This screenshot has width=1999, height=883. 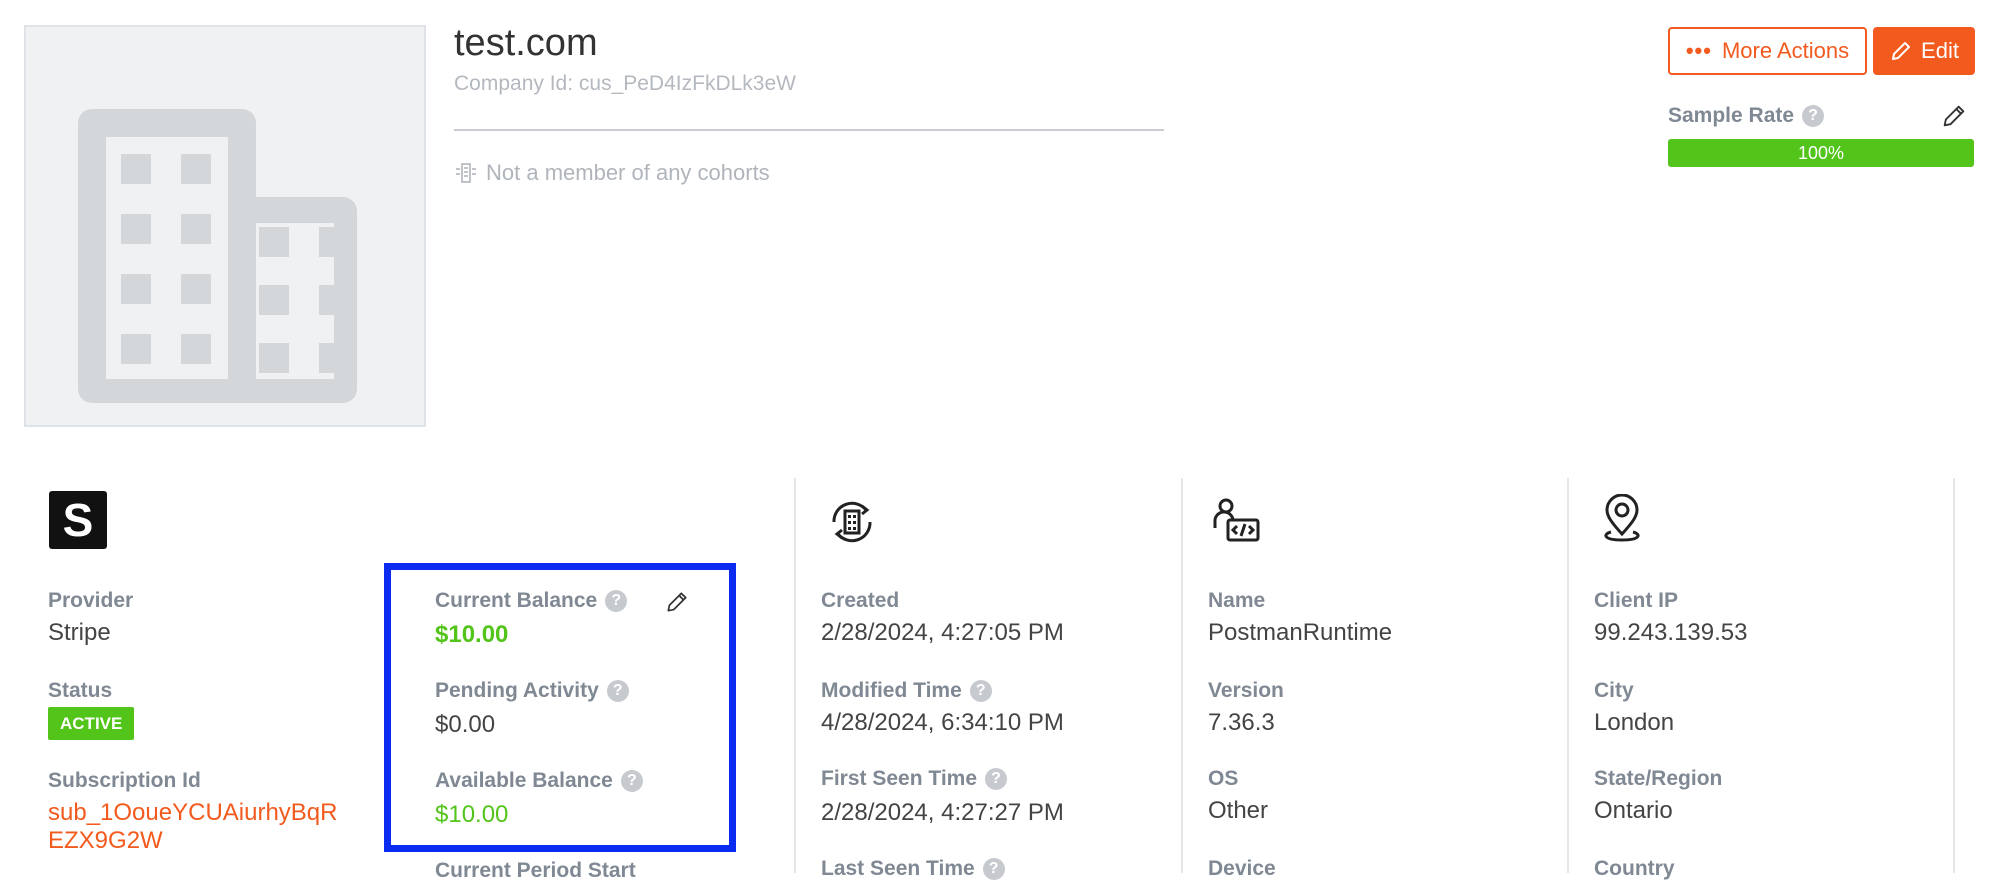 What do you see at coordinates (891, 690) in the screenshot?
I see `modified-time-text: Modified Time` at bounding box center [891, 690].